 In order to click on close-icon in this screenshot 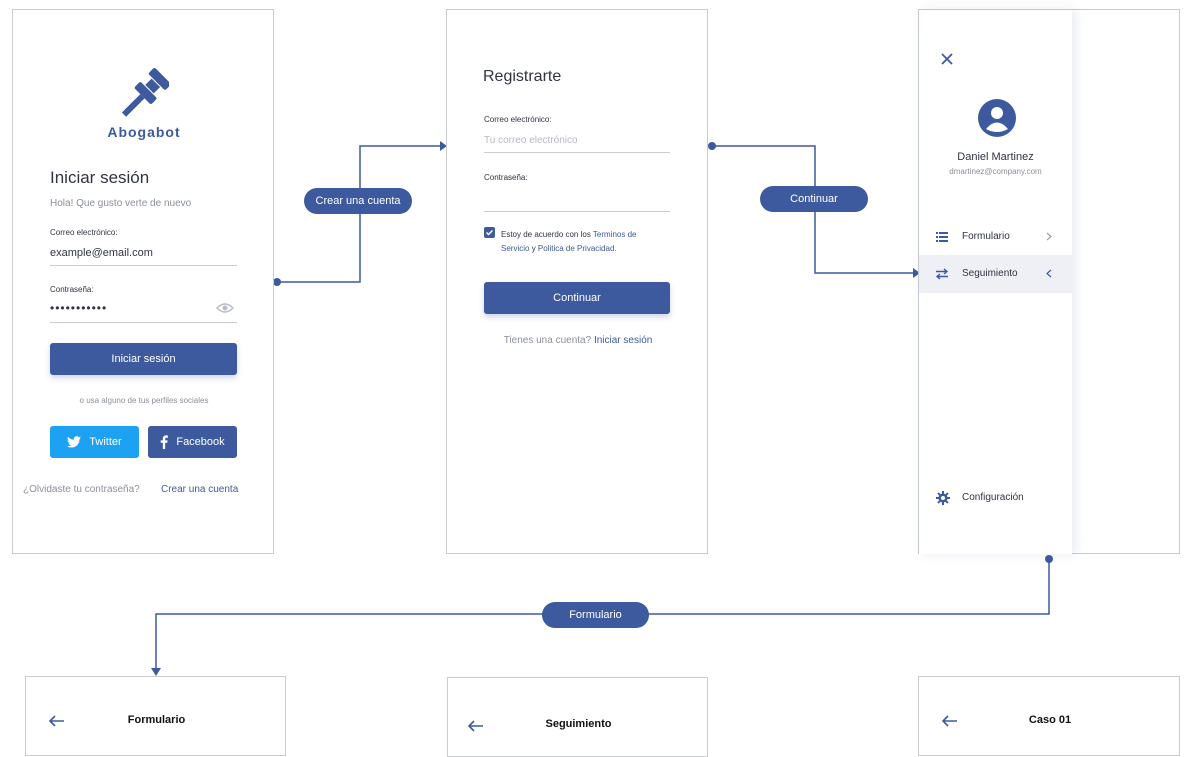, I will do `click(947, 59)`.